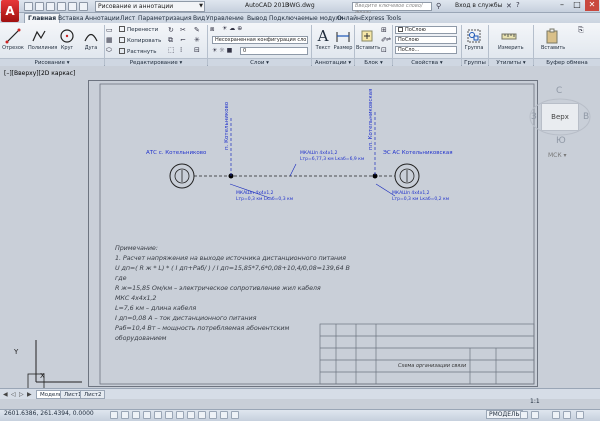  What do you see at coordinates (50, 6) in the screenshot?
I see `save-icon` at bounding box center [50, 6].